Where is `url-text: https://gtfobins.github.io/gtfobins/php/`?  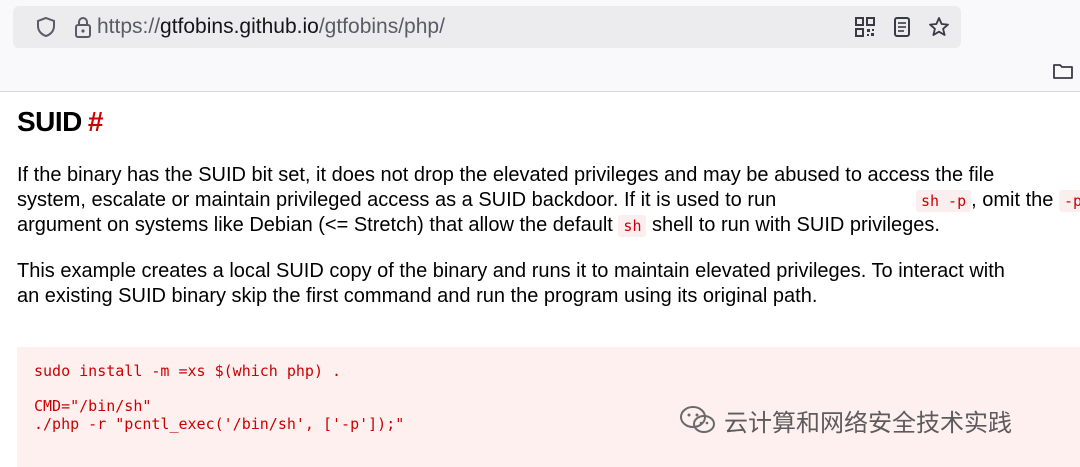
url-text: https://gtfobins.github.io/gtfobins/php/ is located at coordinates (271, 27).